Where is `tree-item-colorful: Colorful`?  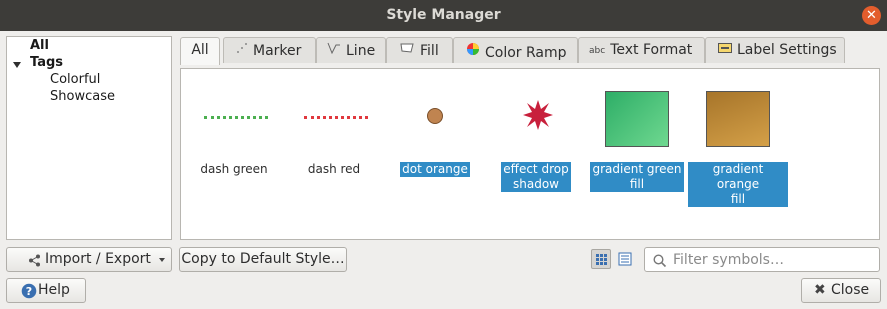 tree-item-colorful: Colorful is located at coordinates (75, 79).